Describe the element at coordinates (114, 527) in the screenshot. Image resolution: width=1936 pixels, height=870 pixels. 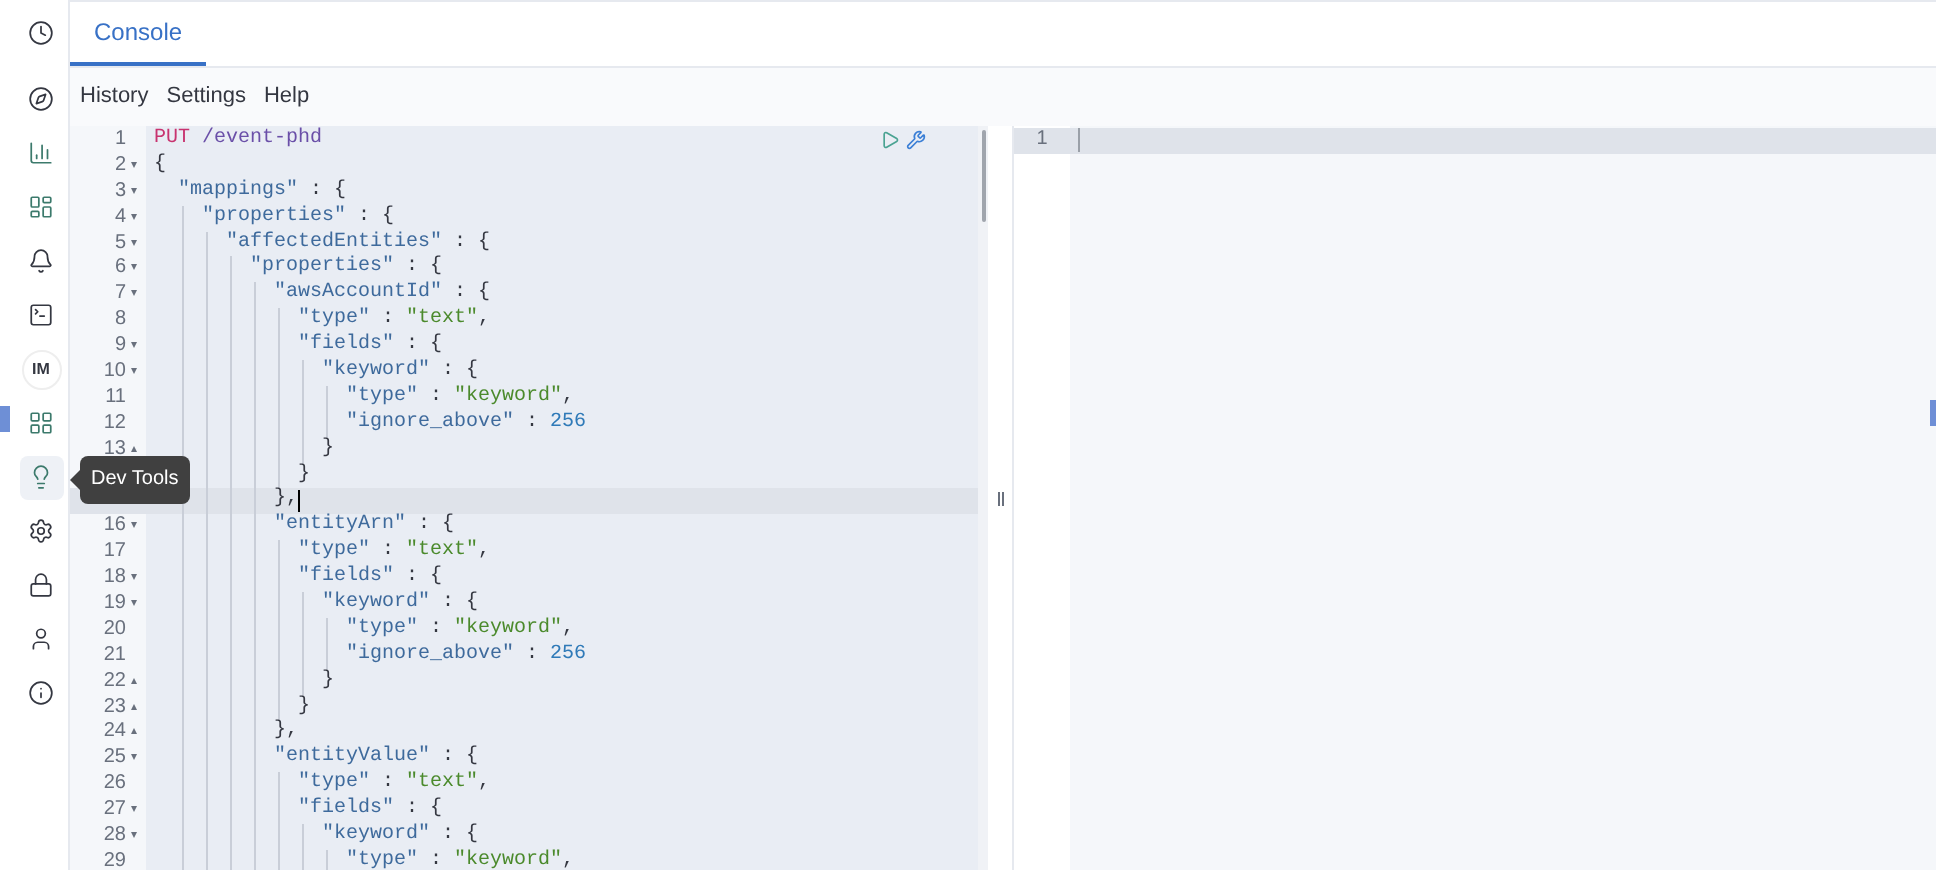
I see `line-number: 16` at that location.